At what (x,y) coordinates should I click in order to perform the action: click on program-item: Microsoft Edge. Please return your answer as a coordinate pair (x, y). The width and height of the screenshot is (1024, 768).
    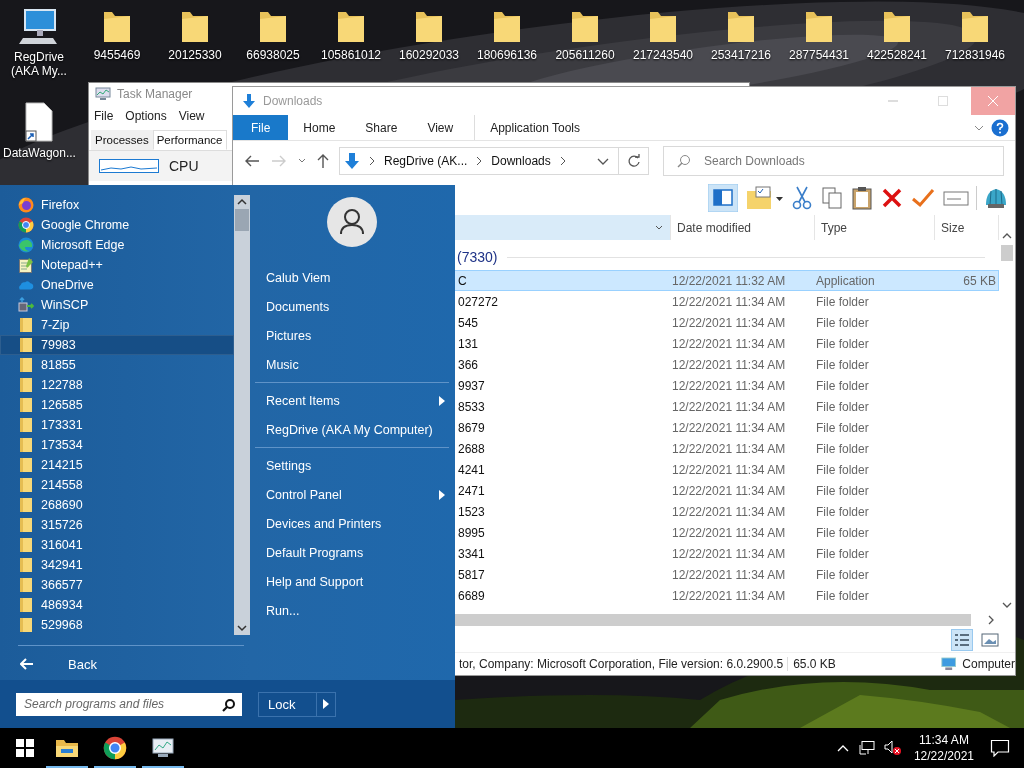
    Looking at the image, I should click on (117, 245).